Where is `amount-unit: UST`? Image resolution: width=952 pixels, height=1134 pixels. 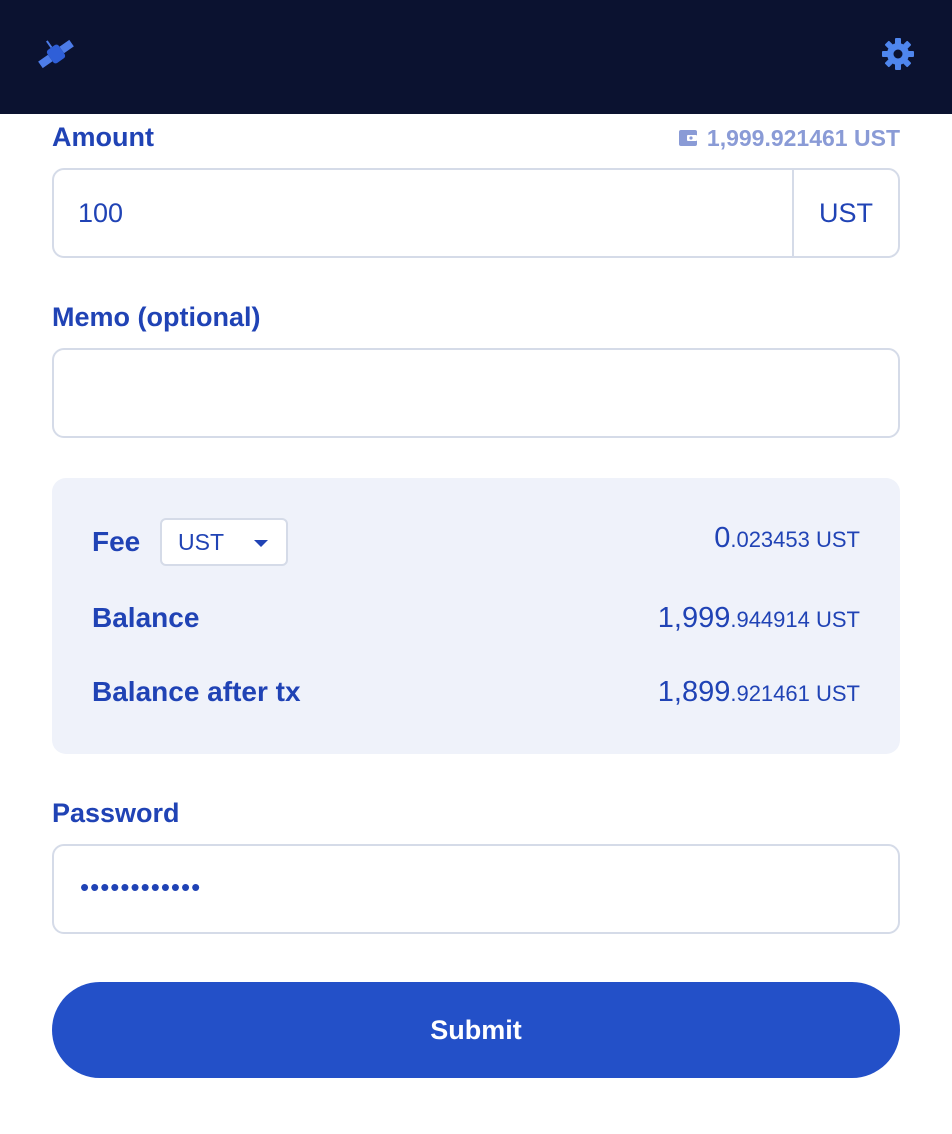
amount-unit: UST is located at coordinates (845, 213).